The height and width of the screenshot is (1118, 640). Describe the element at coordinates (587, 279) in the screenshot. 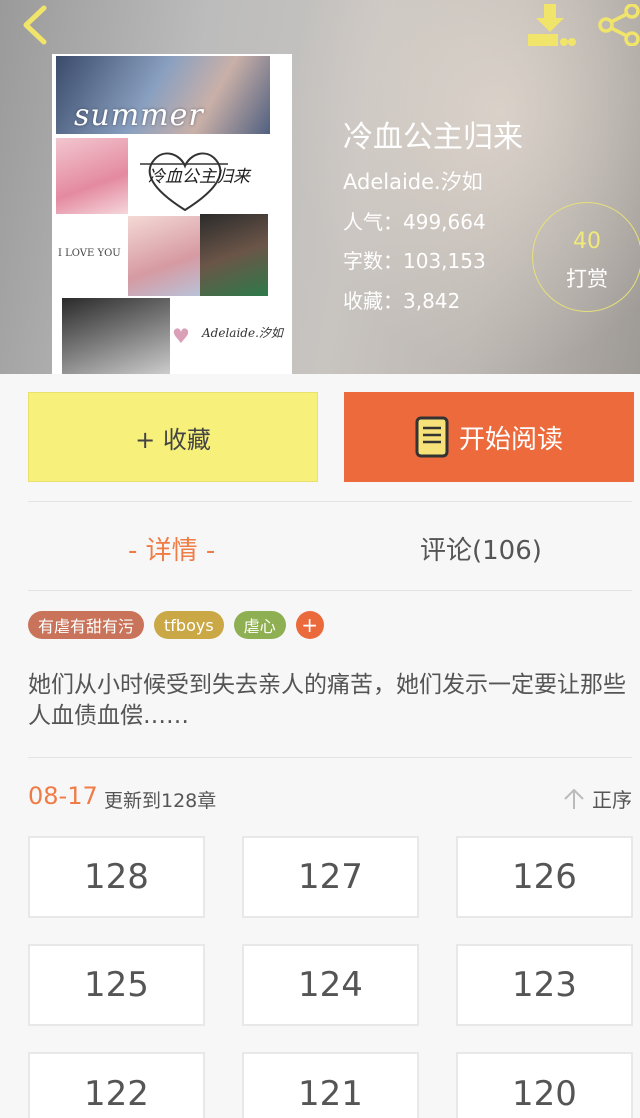

I see `reward-label: 打赏` at that location.